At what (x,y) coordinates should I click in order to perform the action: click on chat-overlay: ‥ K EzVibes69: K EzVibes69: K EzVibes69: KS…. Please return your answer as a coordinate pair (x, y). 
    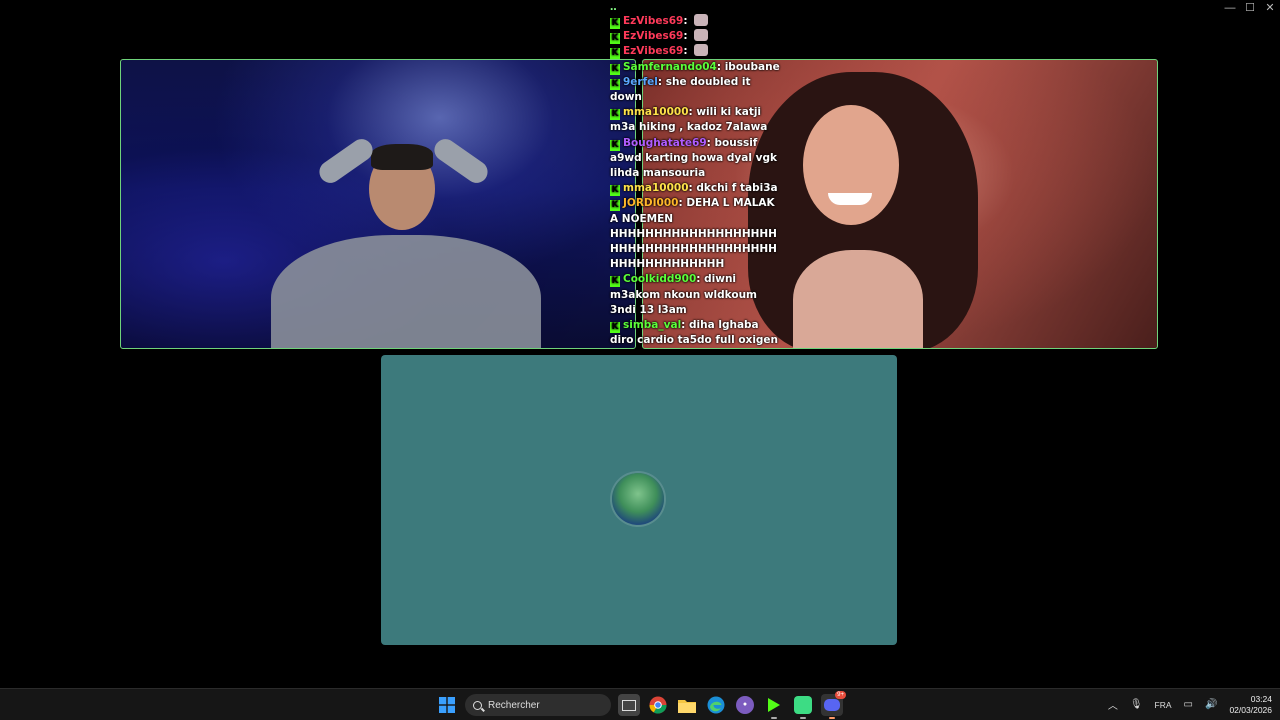
    Looking at the image, I should click on (696, 175).